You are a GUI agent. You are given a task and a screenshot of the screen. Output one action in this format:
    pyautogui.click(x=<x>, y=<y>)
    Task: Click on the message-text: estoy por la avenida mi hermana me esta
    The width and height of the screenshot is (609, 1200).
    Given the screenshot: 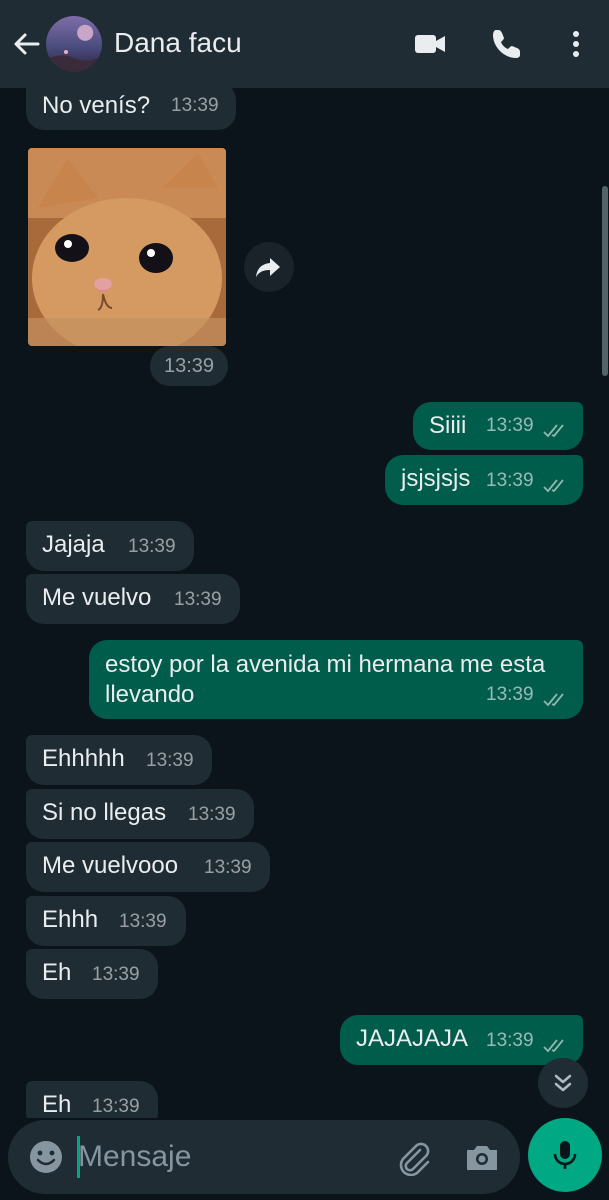 What is the action you would take?
    pyautogui.click(x=325, y=664)
    